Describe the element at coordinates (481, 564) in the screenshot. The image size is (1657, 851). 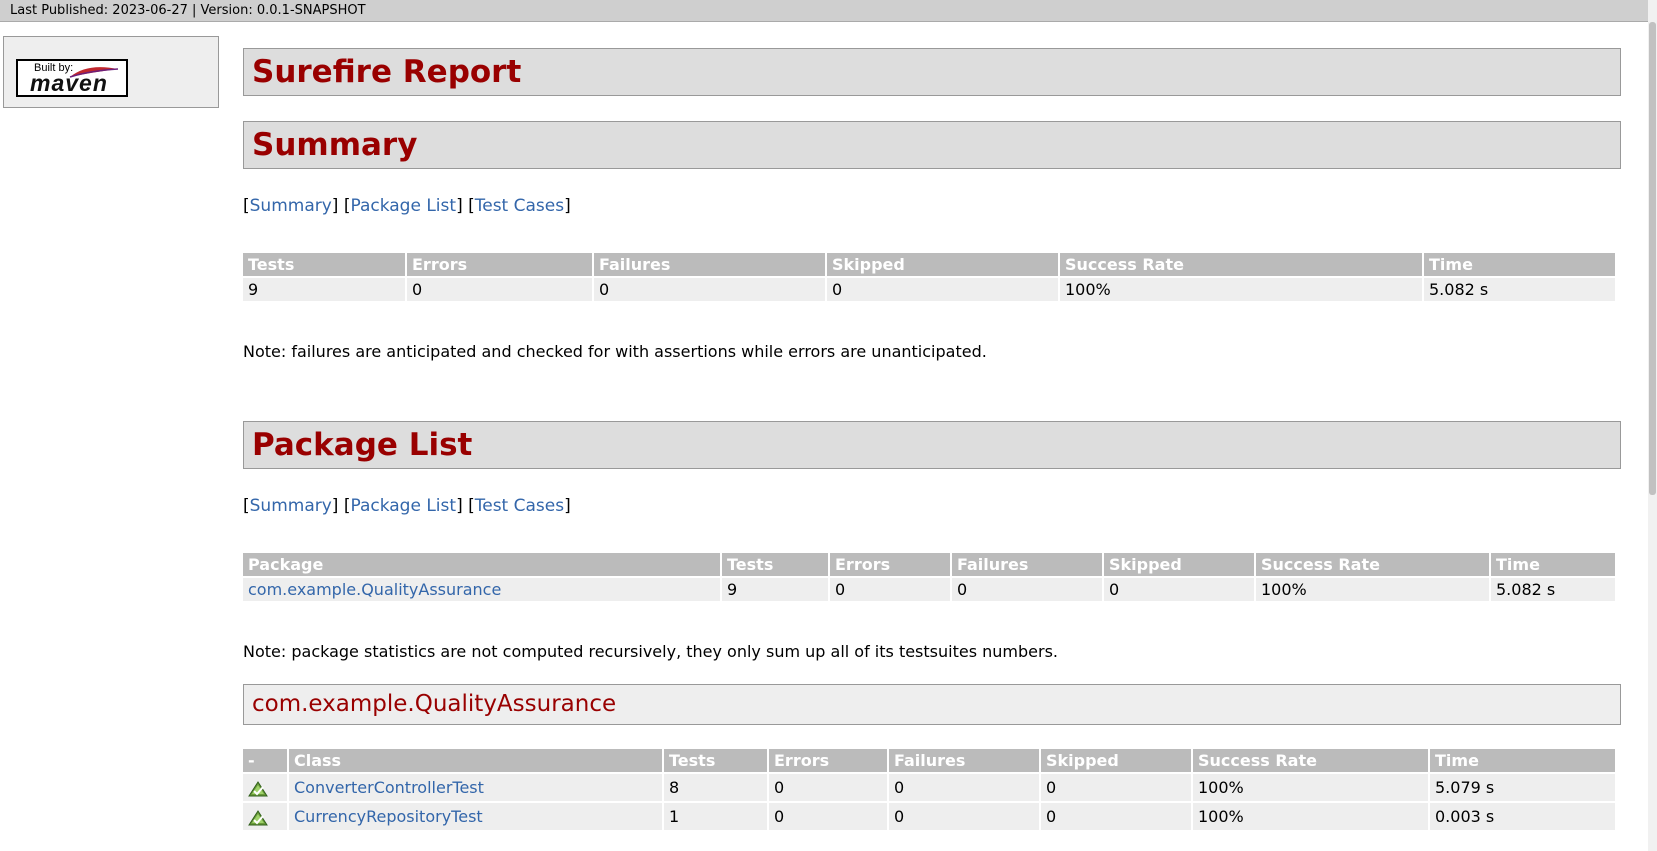
I see `col-package: Package` at that location.